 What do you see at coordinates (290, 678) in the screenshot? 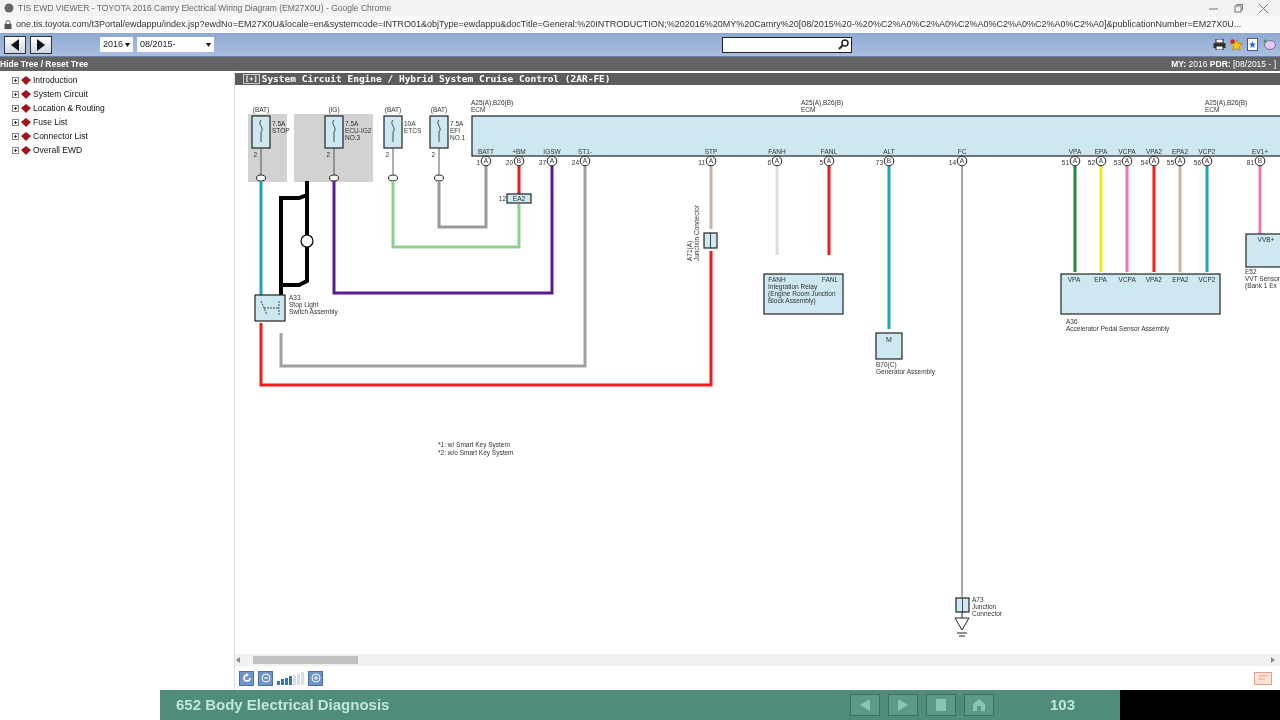
I see `zoom-slider` at bounding box center [290, 678].